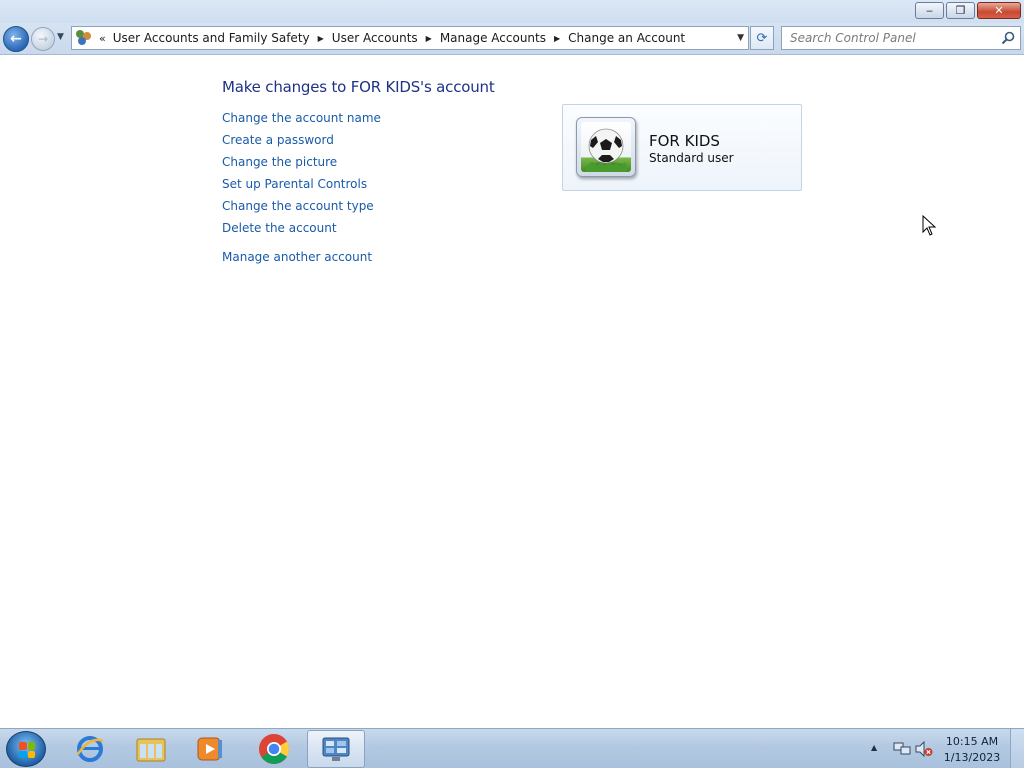  What do you see at coordinates (301, 231) in the screenshot?
I see `delete-account-link: Delete the account` at bounding box center [301, 231].